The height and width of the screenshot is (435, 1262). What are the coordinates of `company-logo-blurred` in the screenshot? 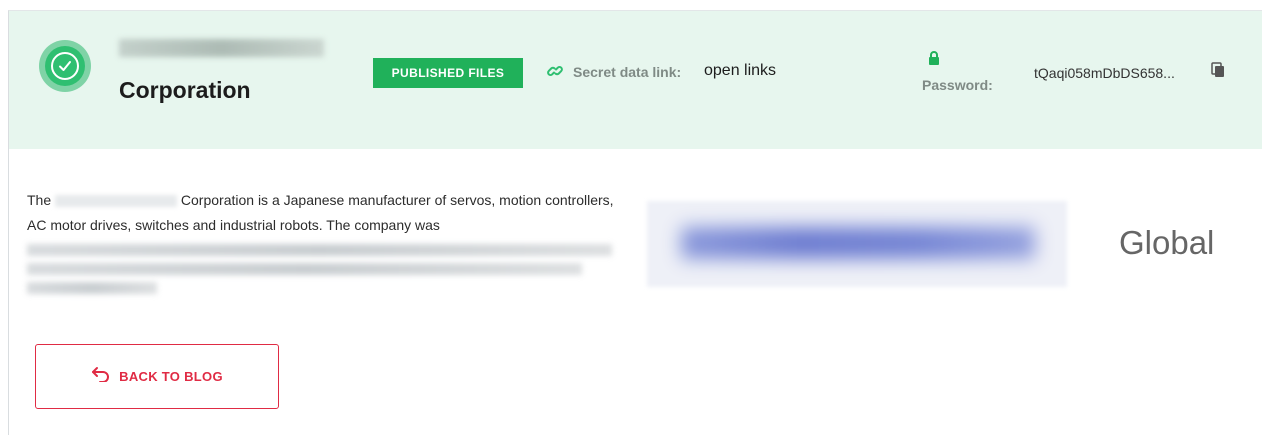 It's located at (857, 244).